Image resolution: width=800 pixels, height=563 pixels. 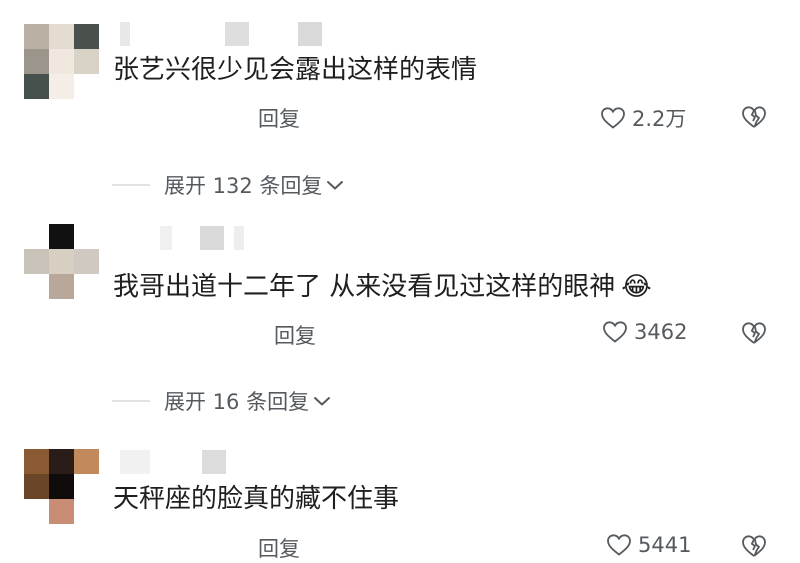 I want to click on expand-replies-button: 展开 16 条回复, so click(x=221, y=401).